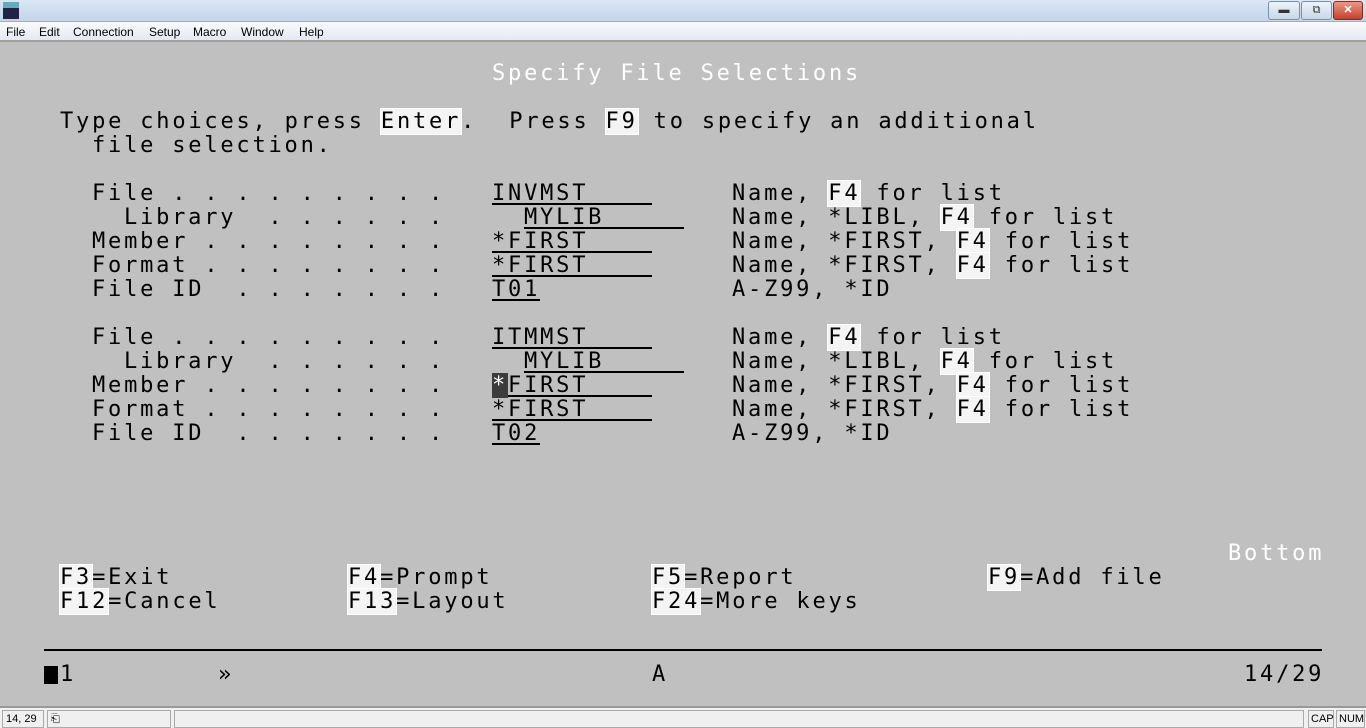 Image resolution: width=1366 pixels, height=728 pixels. I want to click on instructions-line-2: file selection., so click(212, 145).